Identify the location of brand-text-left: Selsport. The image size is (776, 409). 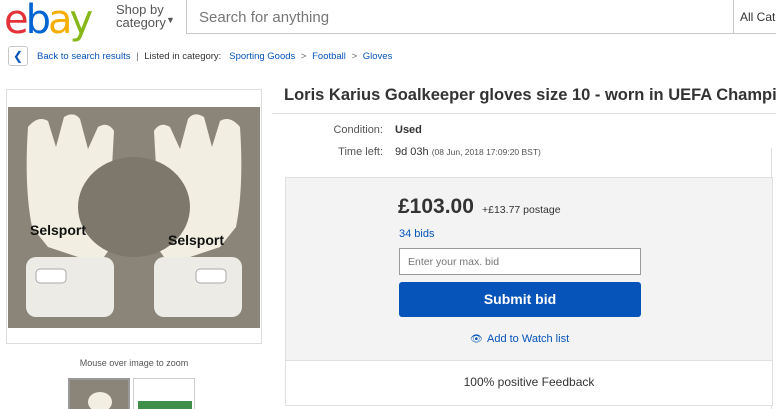
(58, 230).